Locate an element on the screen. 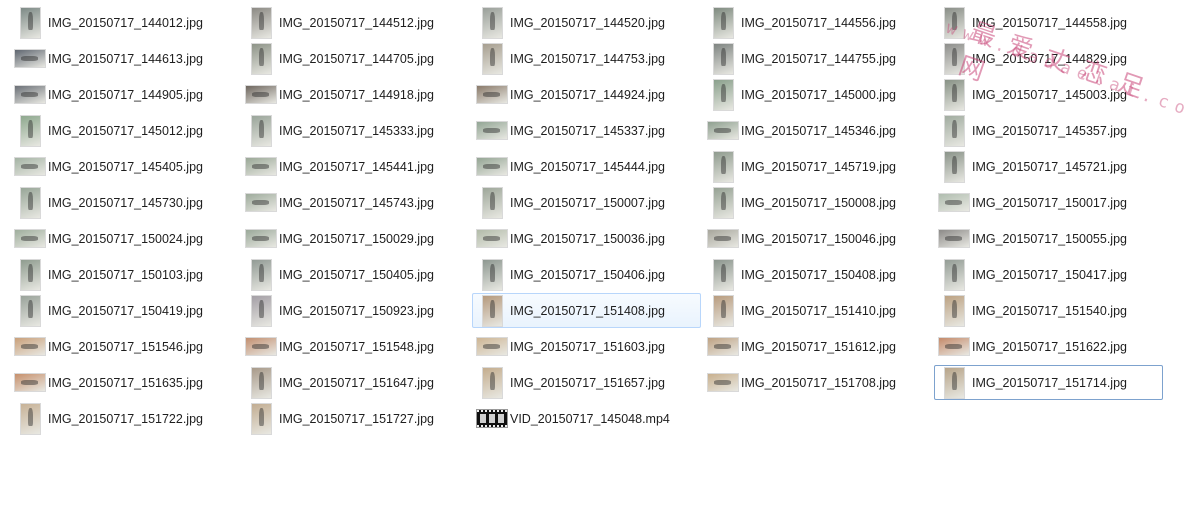 Image resolution: width=1188 pixels, height=511 pixels. file-item: IMG_20150717_151548.jpg is located at coordinates (355, 346).